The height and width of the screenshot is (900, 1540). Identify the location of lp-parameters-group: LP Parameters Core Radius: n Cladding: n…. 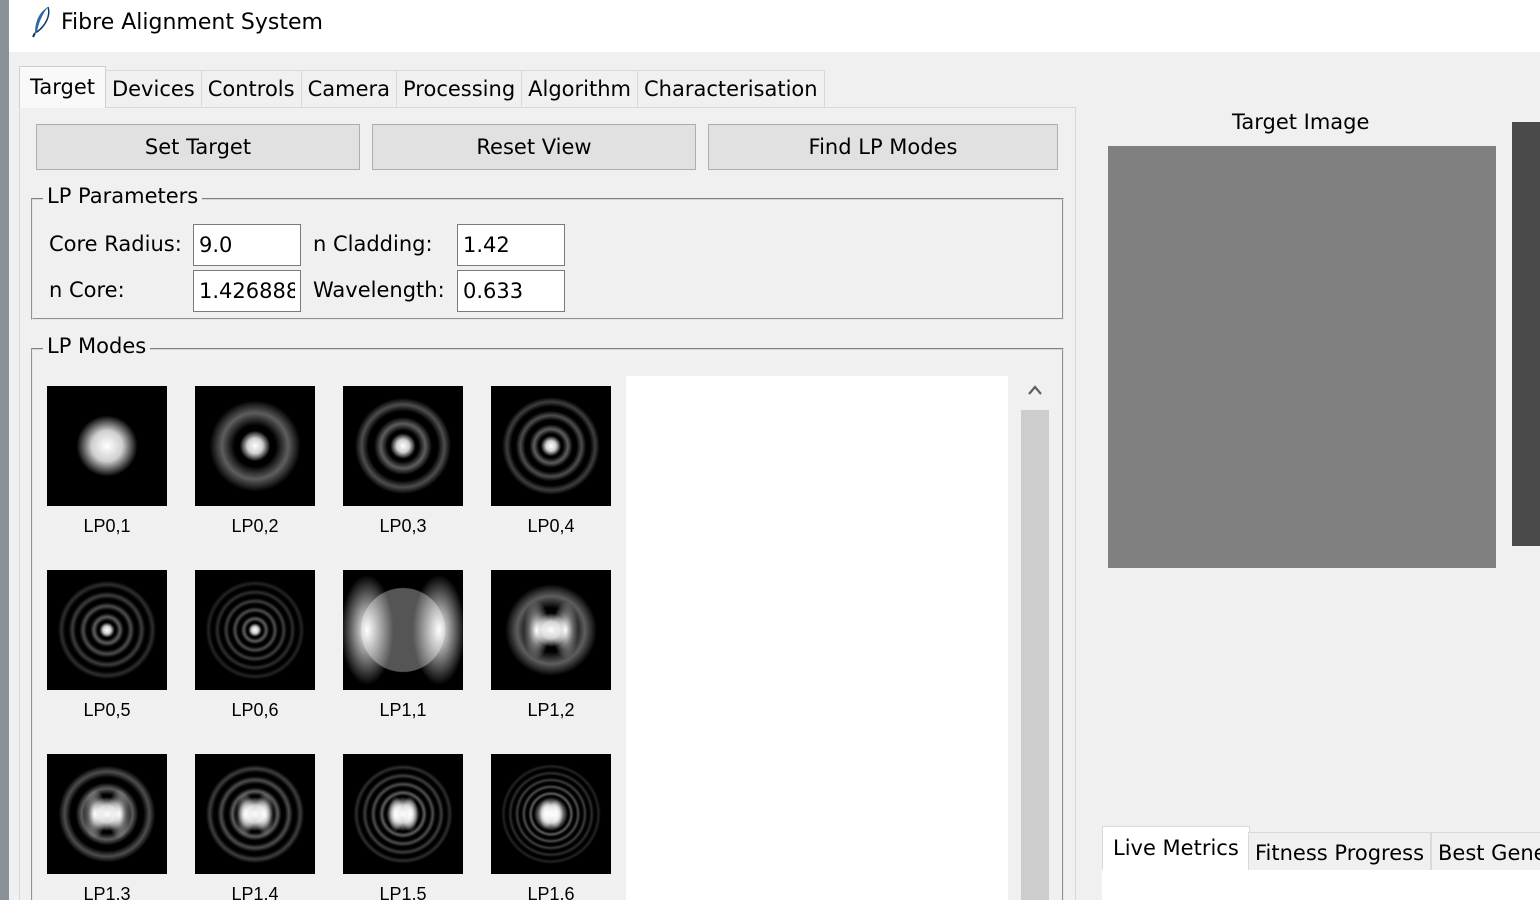
(547, 252).